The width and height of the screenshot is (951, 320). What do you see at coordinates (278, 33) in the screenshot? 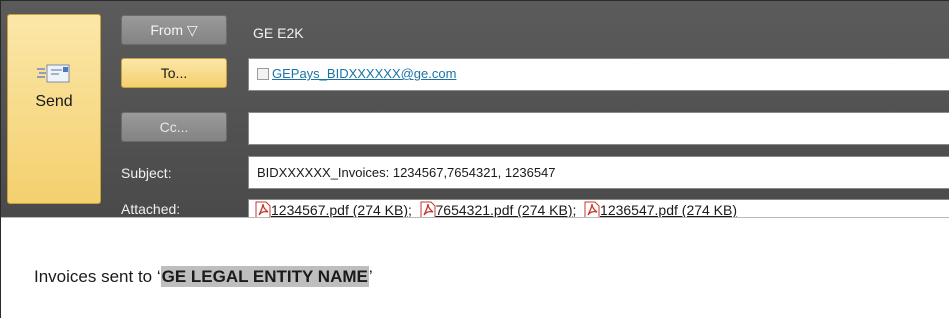
I see `from-account: GE E2K` at bounding box center [278, 33].